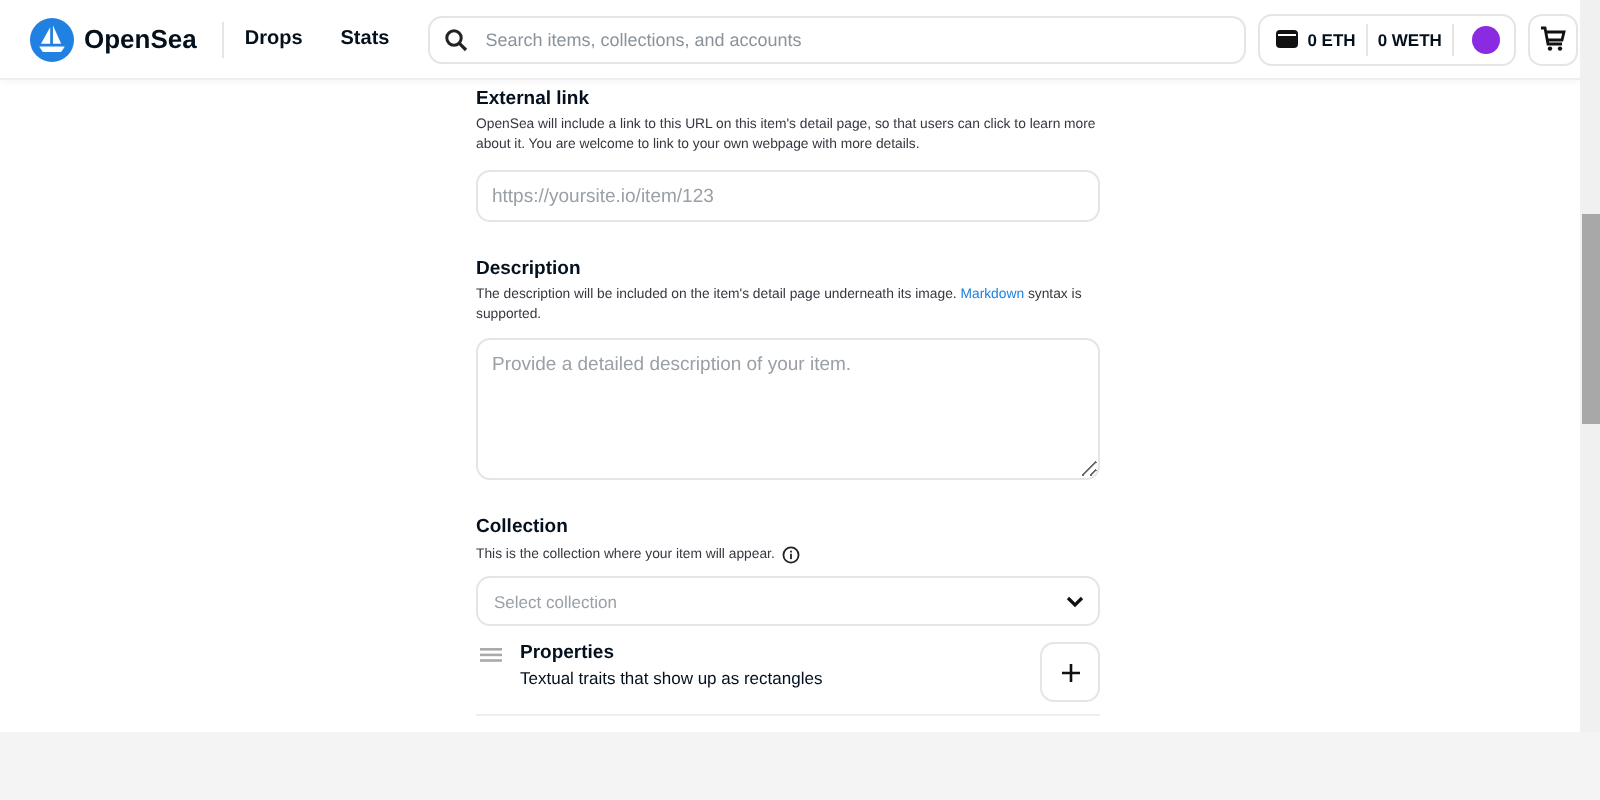 The image size is (1600, 800). What do you see at coordinates (568, 653) in the screenshot?
I see `properties-title: Properties` at bounding box center [568, 653].